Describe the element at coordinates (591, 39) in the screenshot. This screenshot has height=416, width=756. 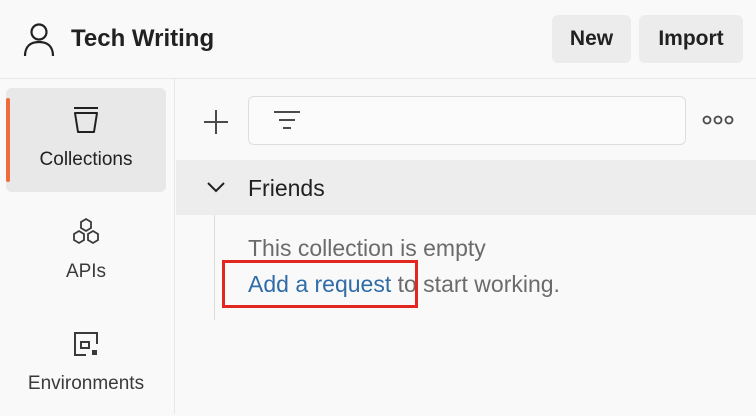
I see `new-button: New` at that location.